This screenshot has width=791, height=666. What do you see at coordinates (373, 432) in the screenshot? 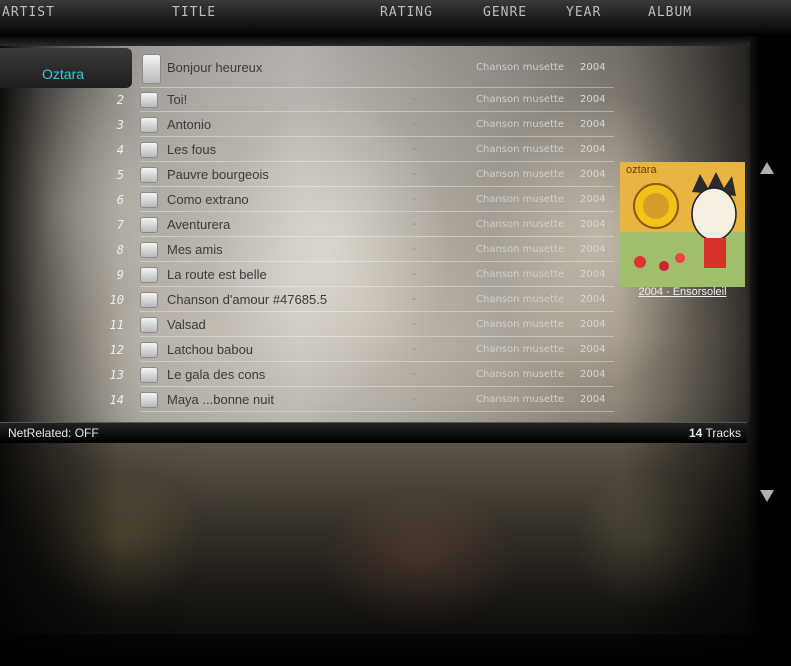
I see `status-bar: NetRelated: OFF 14 Tracks` at bounding box center [373, 432].